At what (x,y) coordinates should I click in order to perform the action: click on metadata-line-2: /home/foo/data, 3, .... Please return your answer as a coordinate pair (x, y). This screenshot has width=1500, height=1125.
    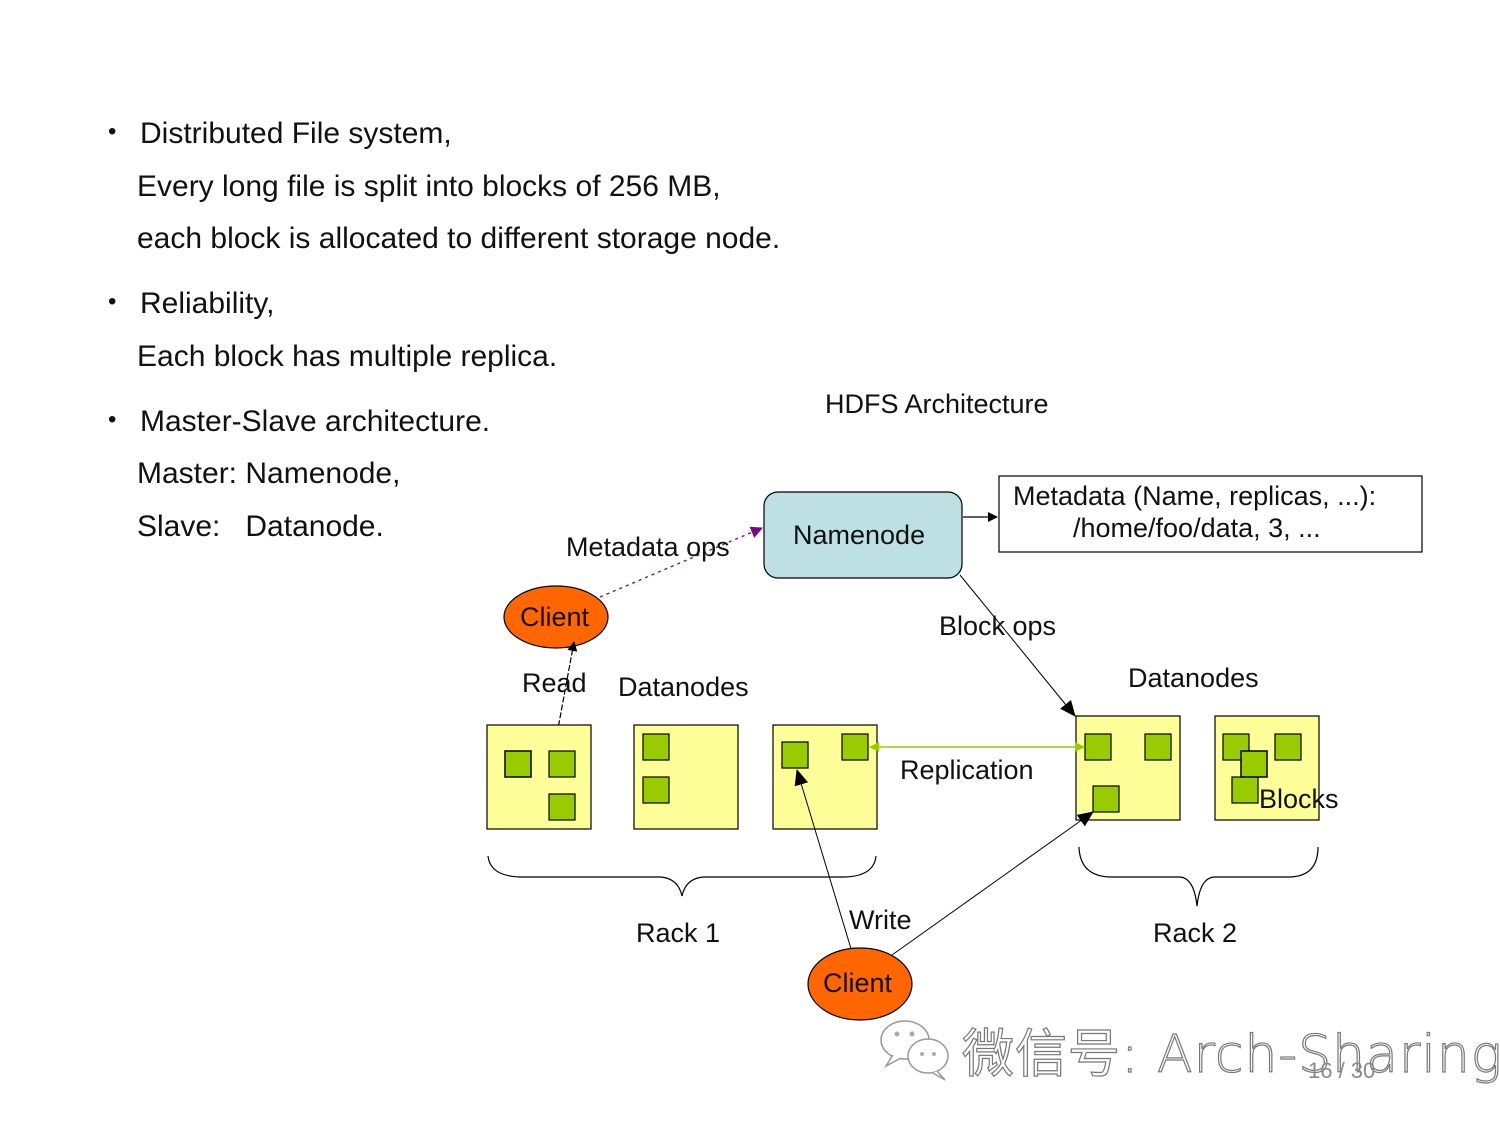
    Looking at the image, I should click on (1197, 528).